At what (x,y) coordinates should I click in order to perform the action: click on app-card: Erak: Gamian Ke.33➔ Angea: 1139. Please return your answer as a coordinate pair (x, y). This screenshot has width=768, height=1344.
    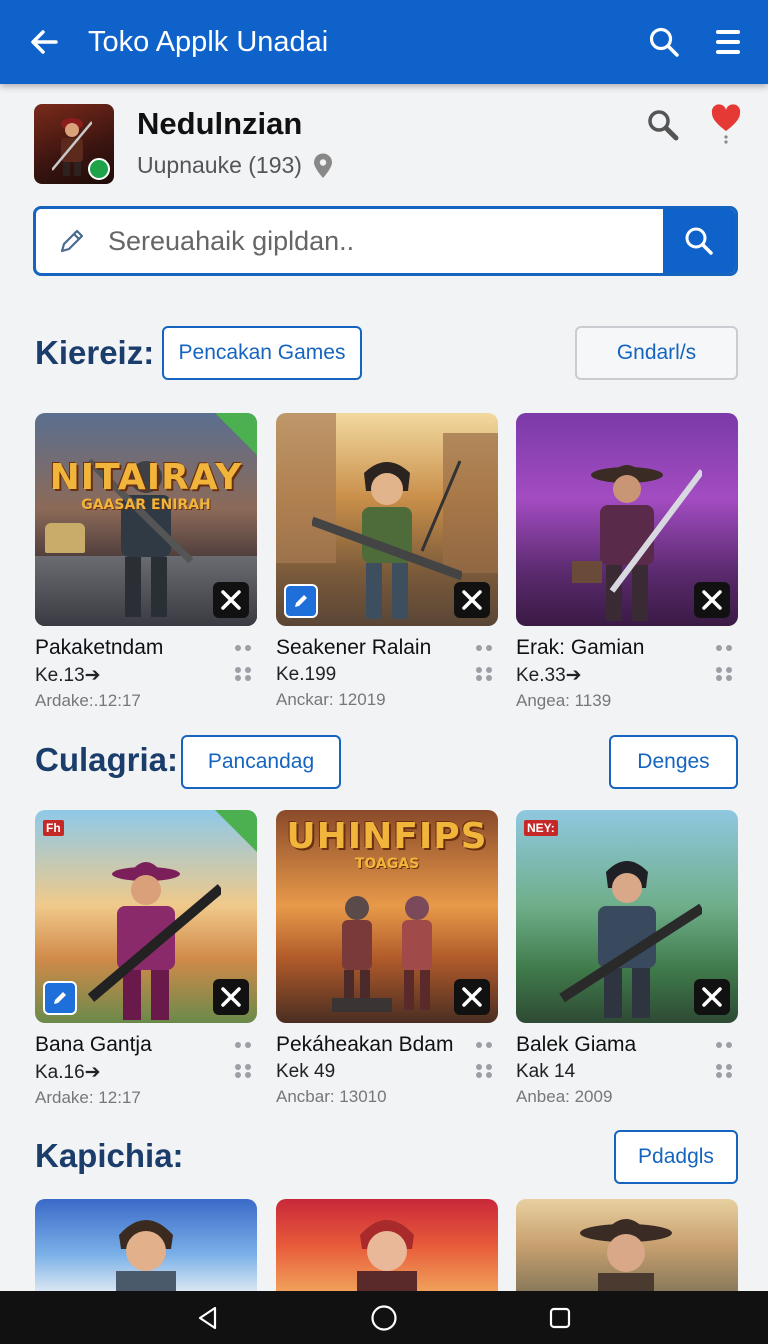
    Looking at the image, I should click on (627, 562).